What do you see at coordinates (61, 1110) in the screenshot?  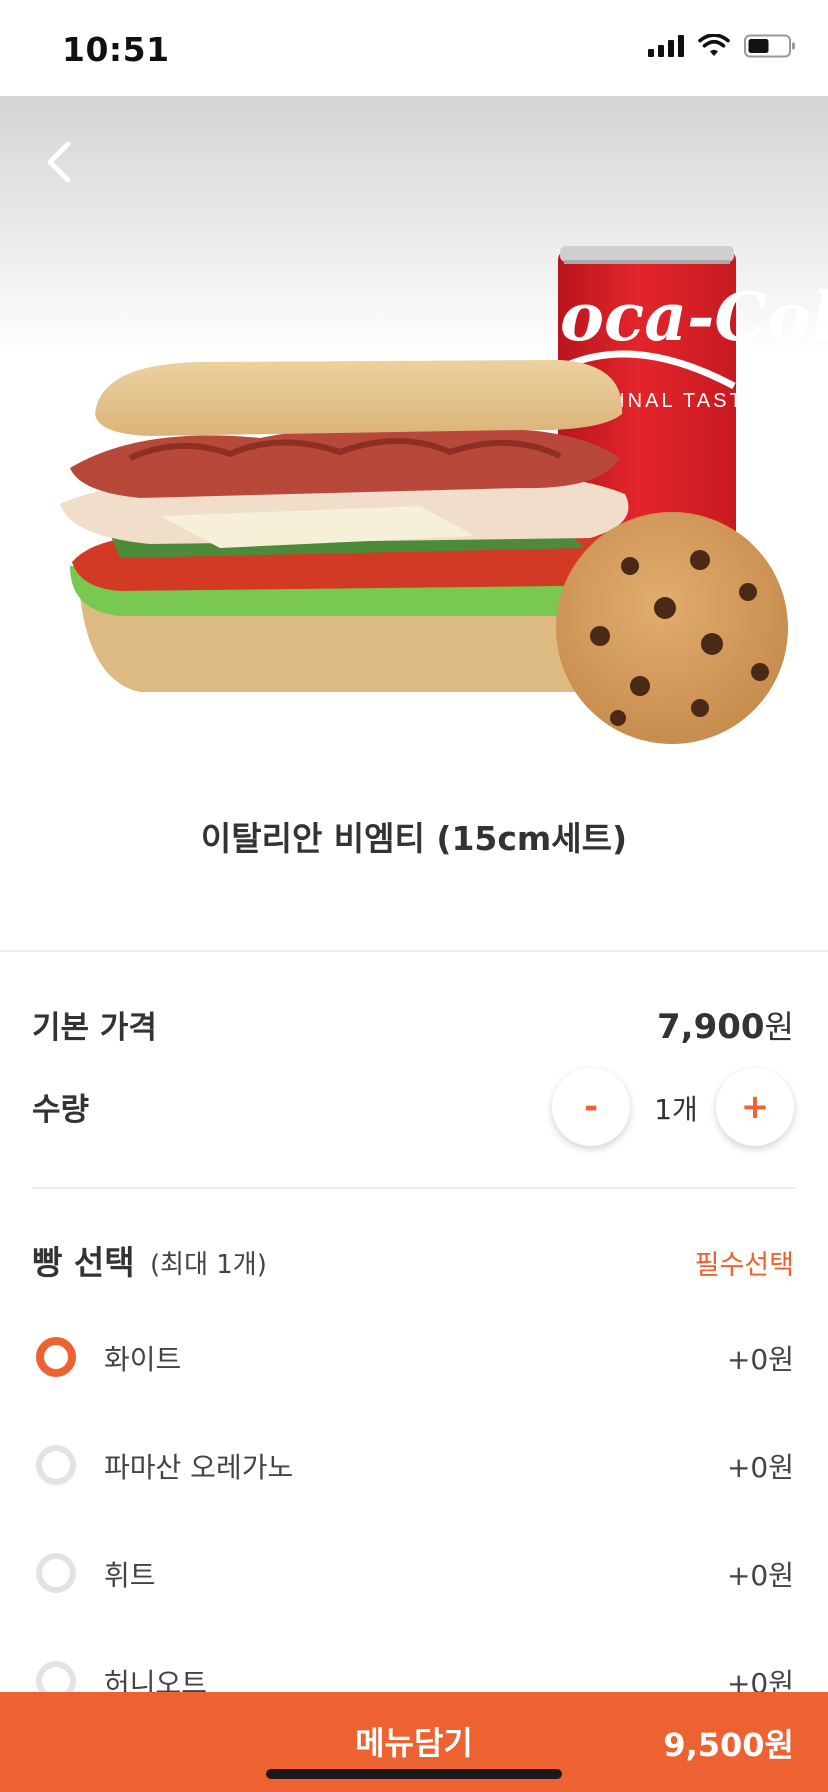 I see `quantity-label: 수량` at bounding box center [61, 1110].